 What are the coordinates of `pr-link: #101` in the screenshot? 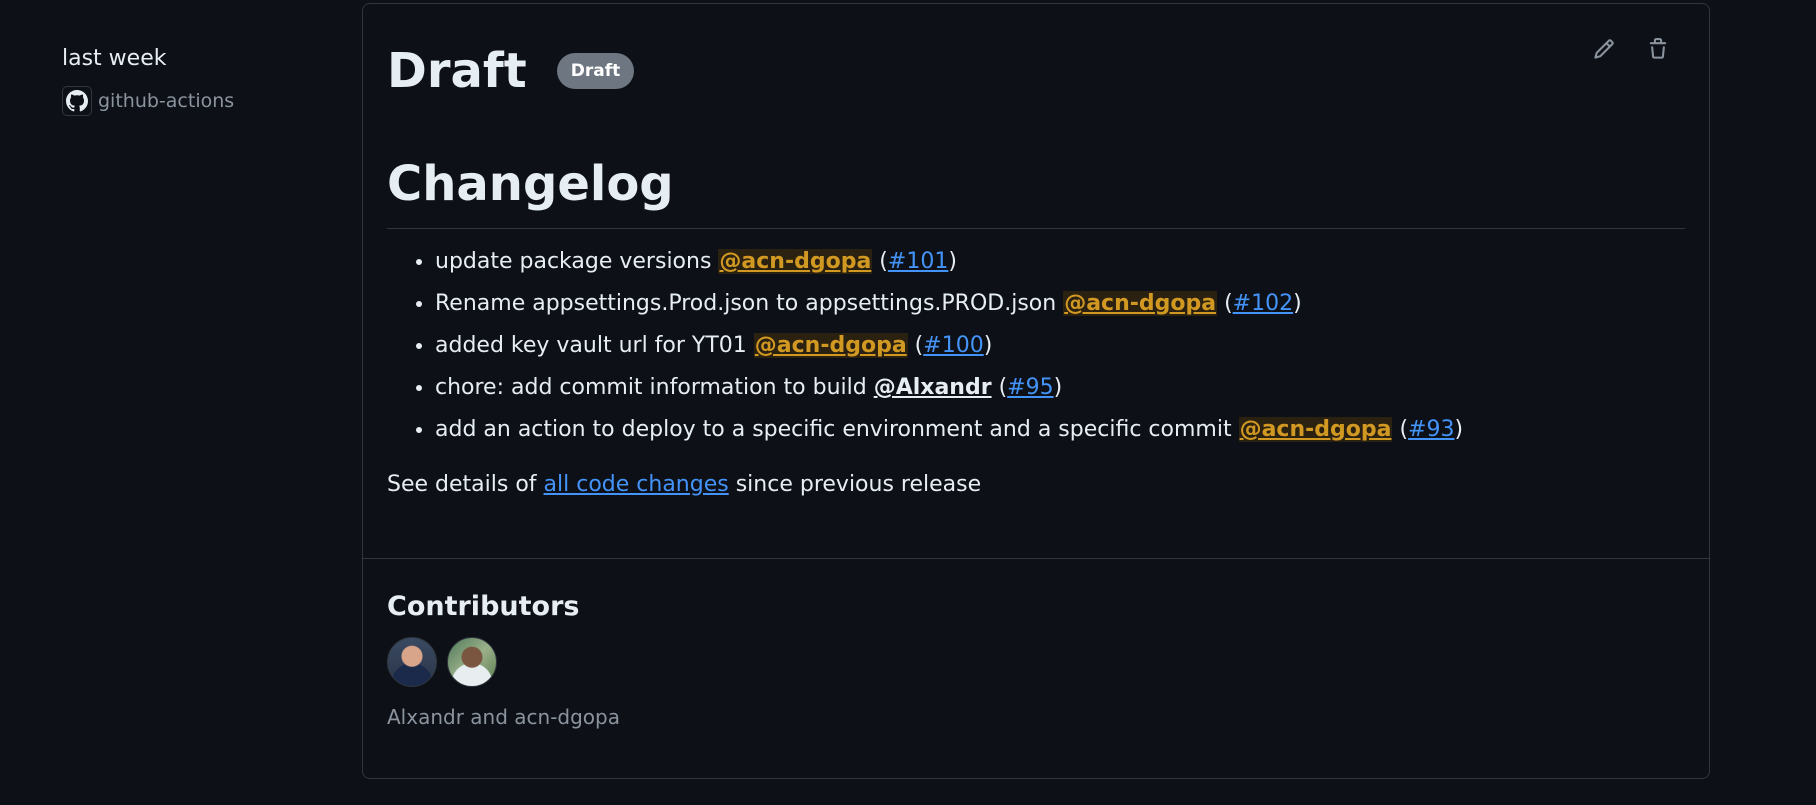 It's located at (918, 261).